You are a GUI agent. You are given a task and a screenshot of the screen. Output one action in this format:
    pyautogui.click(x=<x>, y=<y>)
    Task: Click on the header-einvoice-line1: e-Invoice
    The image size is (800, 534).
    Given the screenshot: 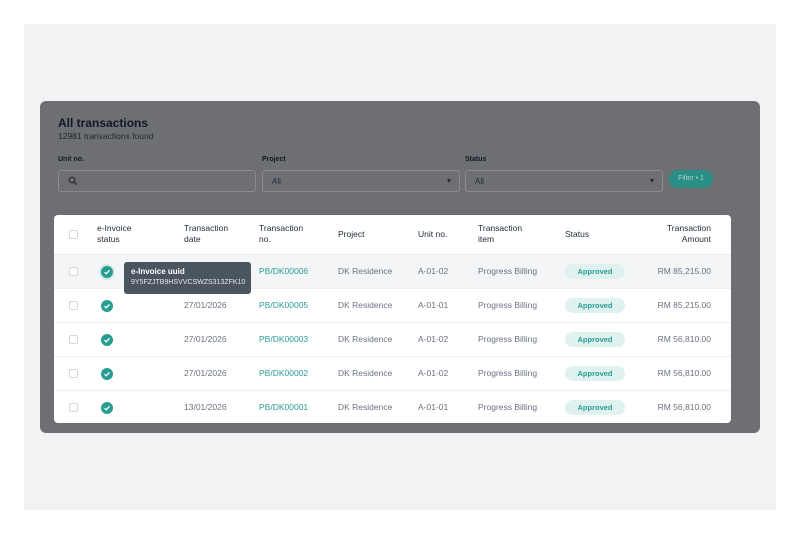 What is the action you would take?
    pyautogui.click(x=114, y=228)
    